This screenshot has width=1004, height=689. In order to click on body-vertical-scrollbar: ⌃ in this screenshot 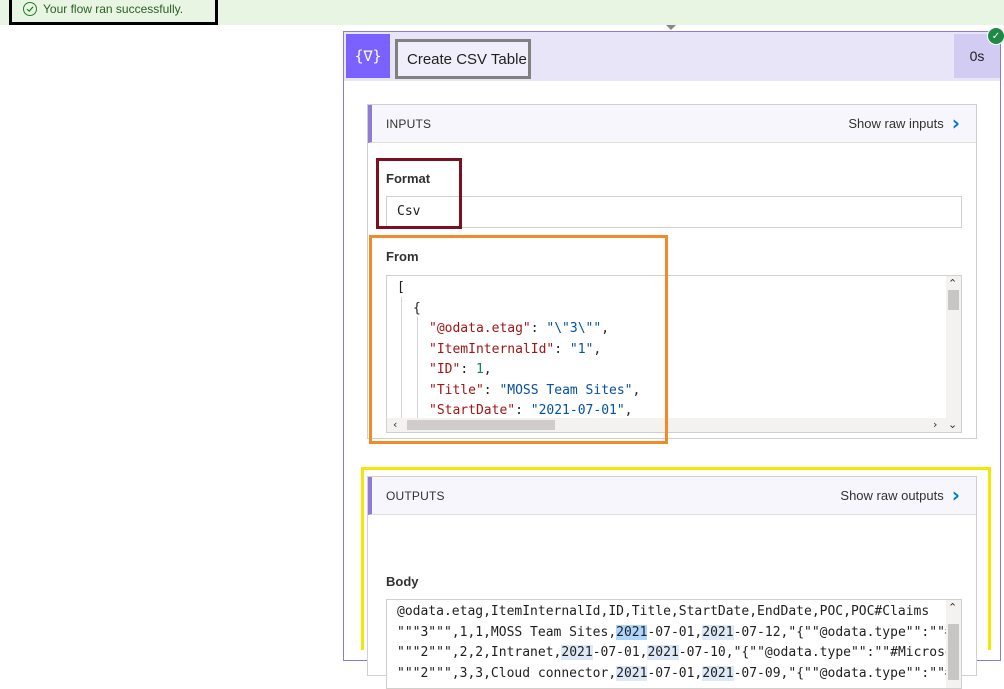, I will do `click(953, 644)`.